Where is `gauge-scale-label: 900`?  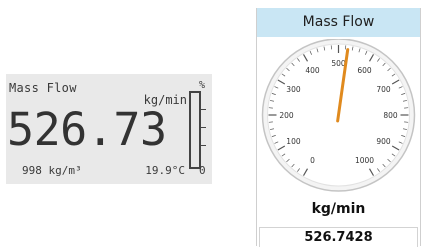
gauge-scale-label: 900 is located at coordinates (383, 141).